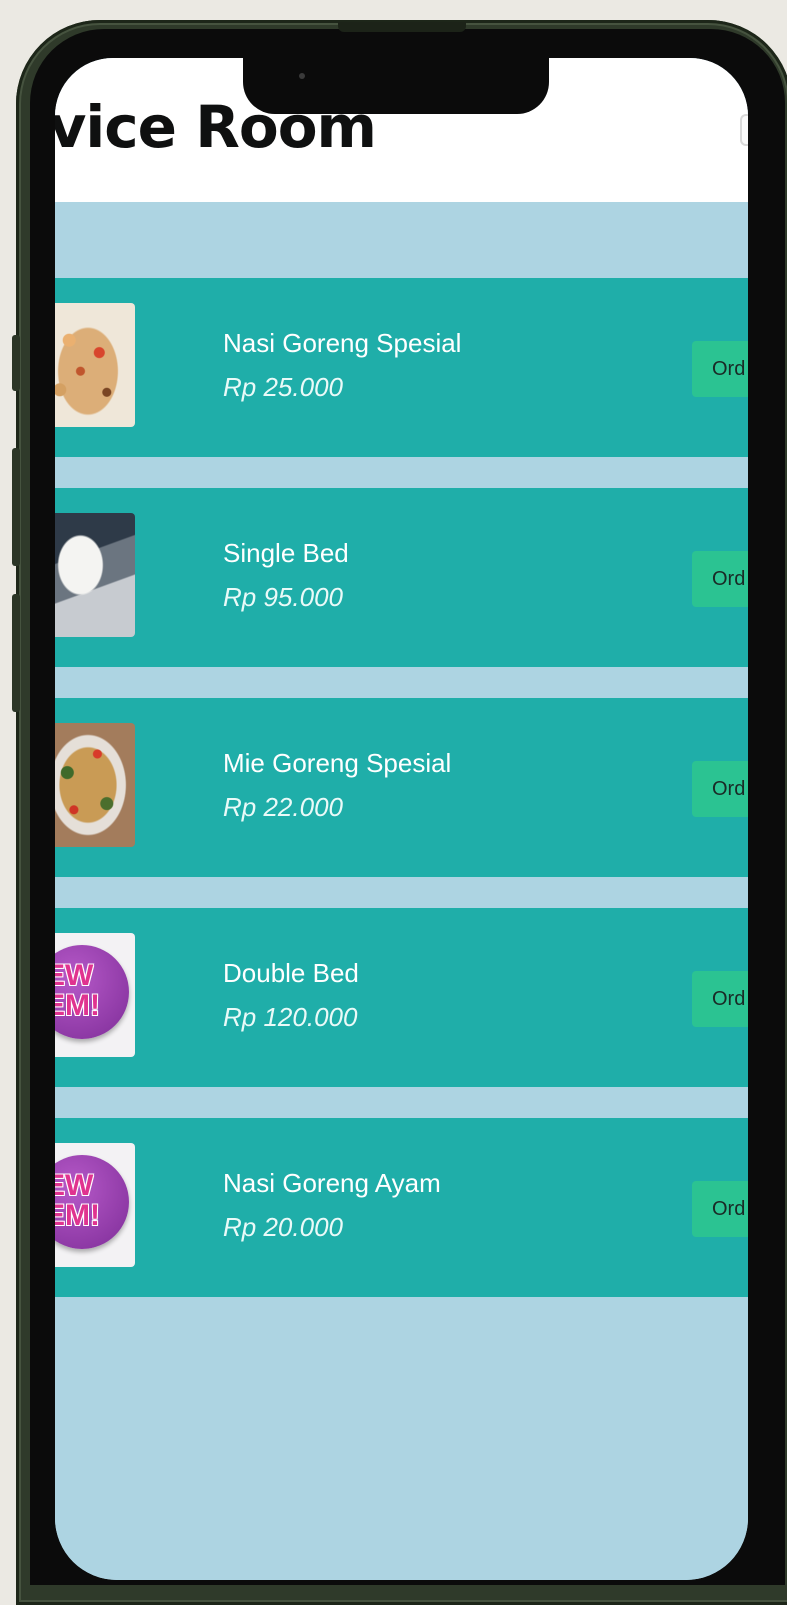  I want to click on item-price: Rp 25.000, so click(283, 387).